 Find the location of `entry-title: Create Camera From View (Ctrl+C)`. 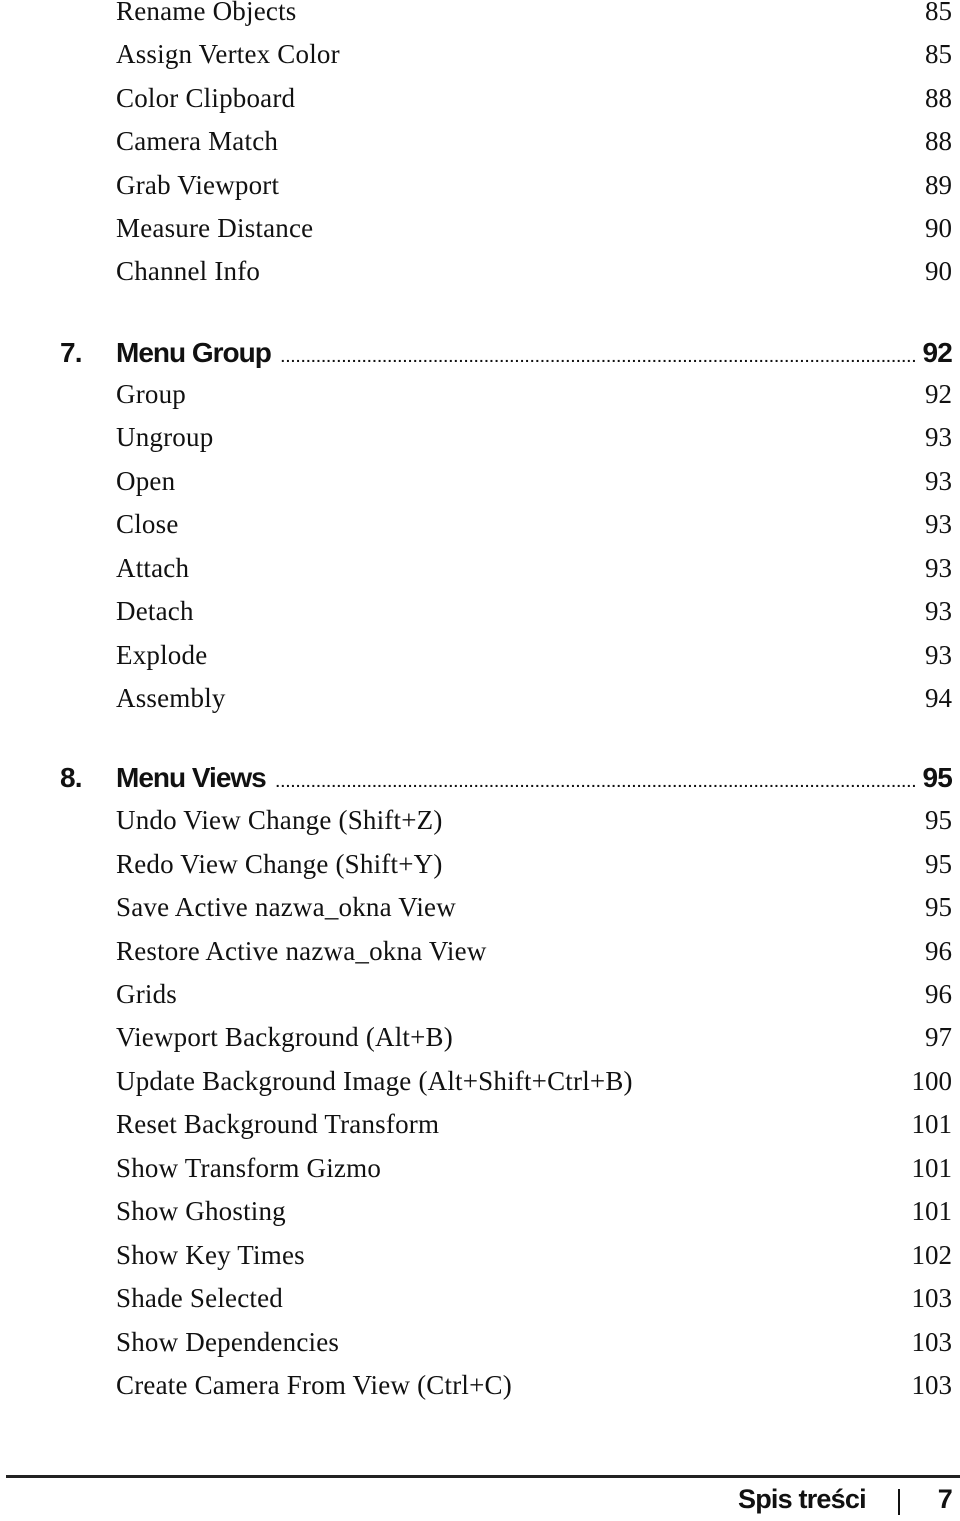

entry-title: Create Camera From View (Ctrl+C) is located at coordinates (314, 1385).